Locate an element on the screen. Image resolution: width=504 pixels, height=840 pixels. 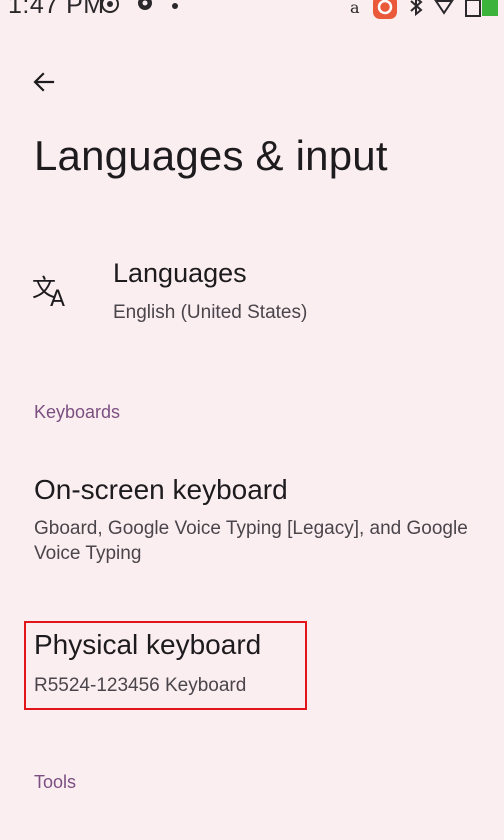
status-right-icons: a is located at coordinates (424, 11).